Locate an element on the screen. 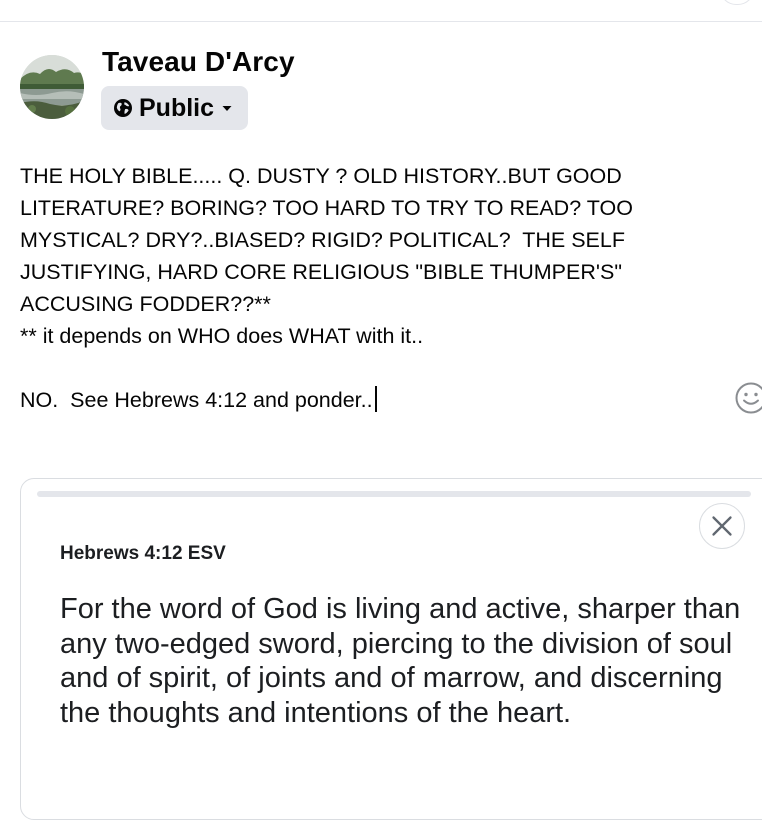  close-icon is located at coordinates (722, 526).